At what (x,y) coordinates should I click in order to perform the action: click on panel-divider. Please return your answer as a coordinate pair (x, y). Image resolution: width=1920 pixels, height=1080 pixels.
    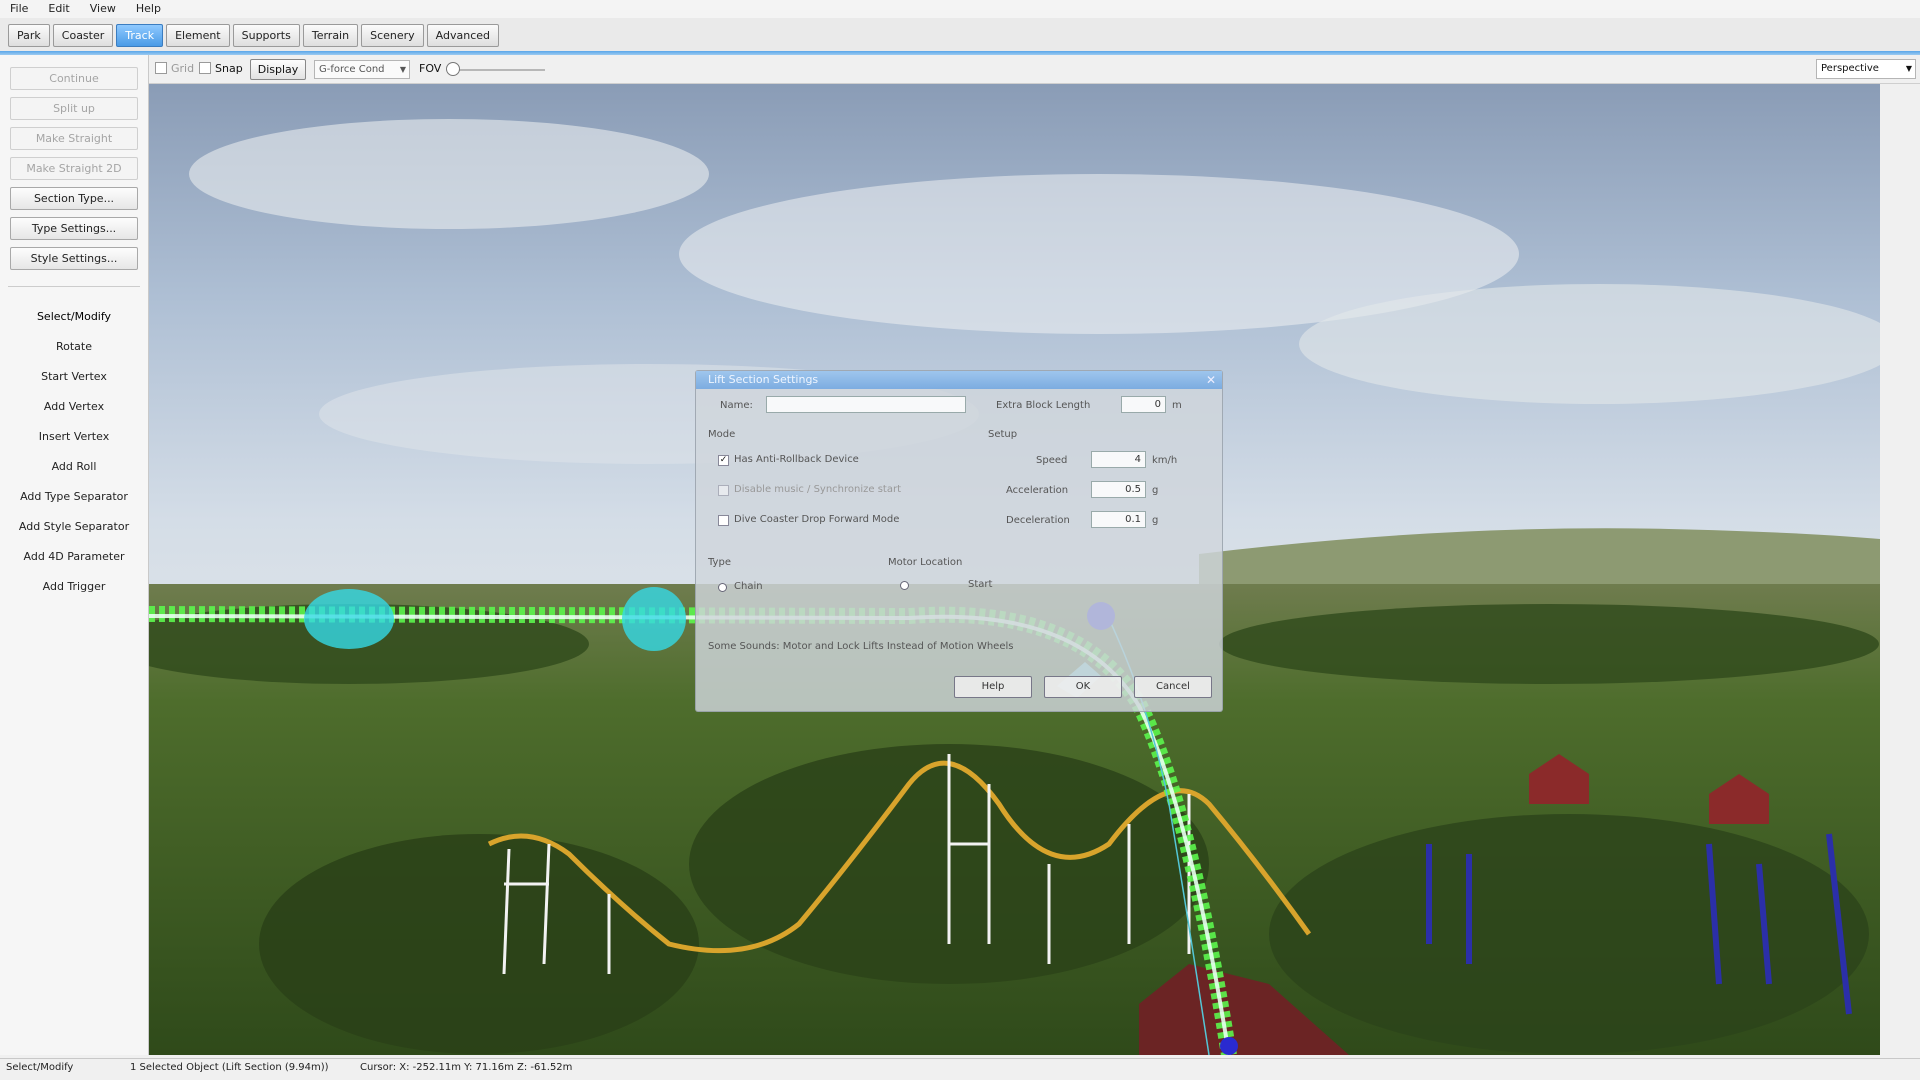
    Looking at the image, I should click on (74, 286).